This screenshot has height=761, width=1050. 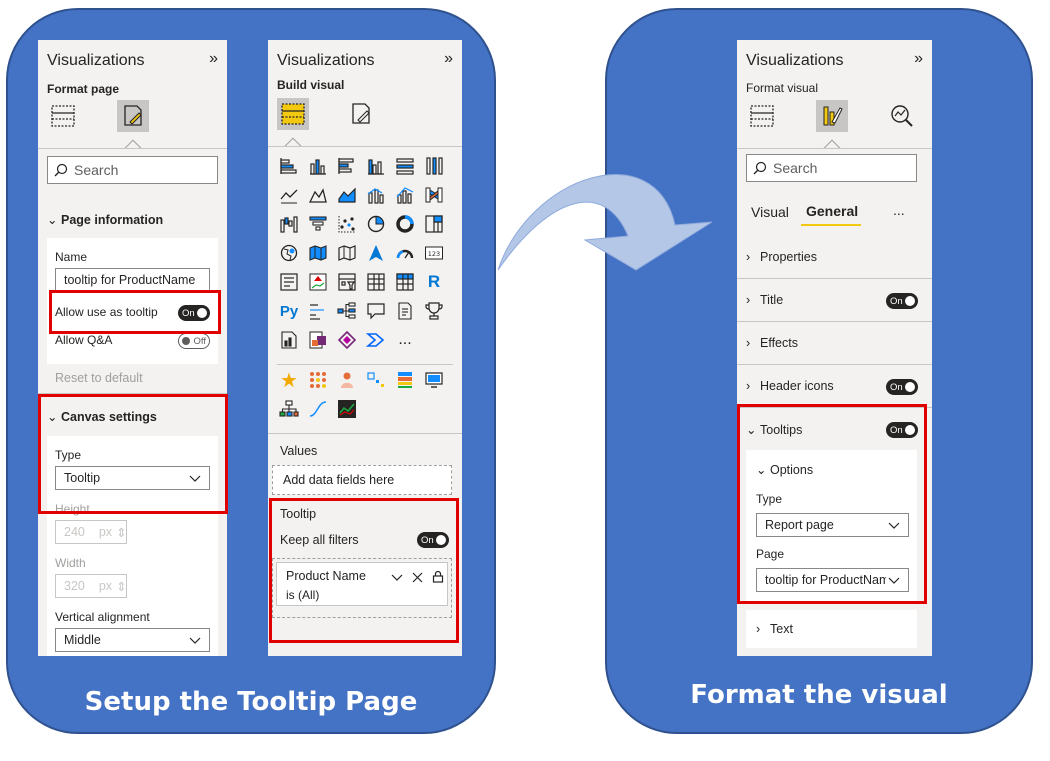 What do you see at coordinates (135, 312) in the screenshot?
I see `highlight-allow-tooltip` at bounding box center [135, 312].